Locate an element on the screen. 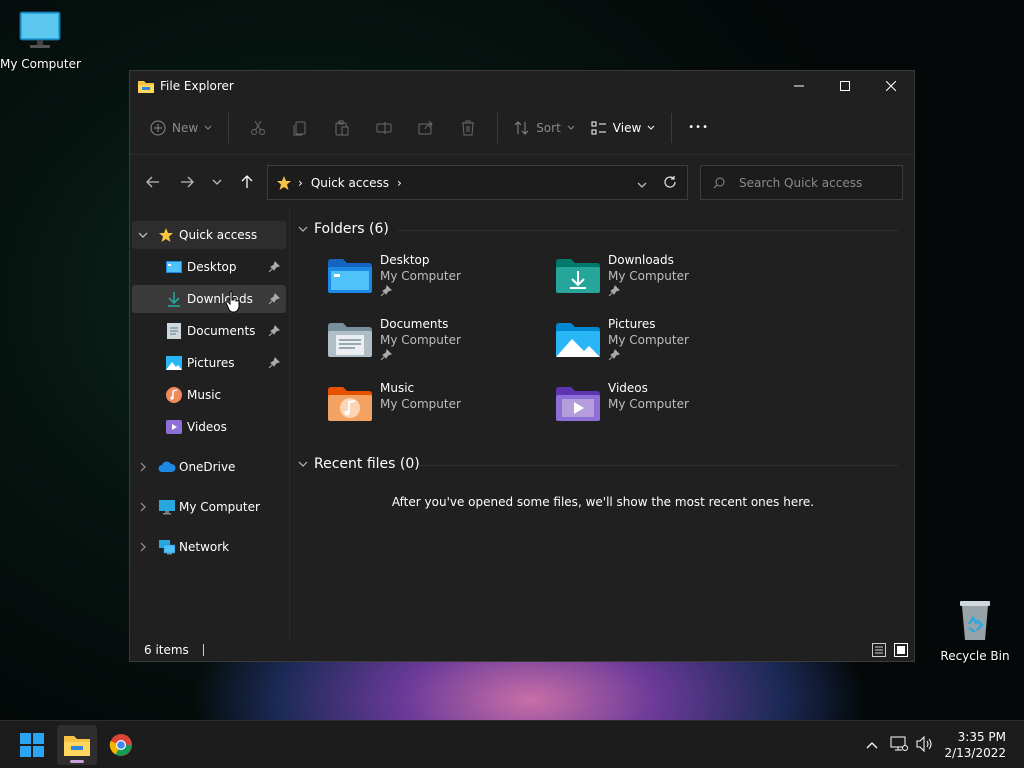 This screenshot has width=1024, height=768. folder-tile-downloads: Downloads My Computer is located at coordinates (666, 281).